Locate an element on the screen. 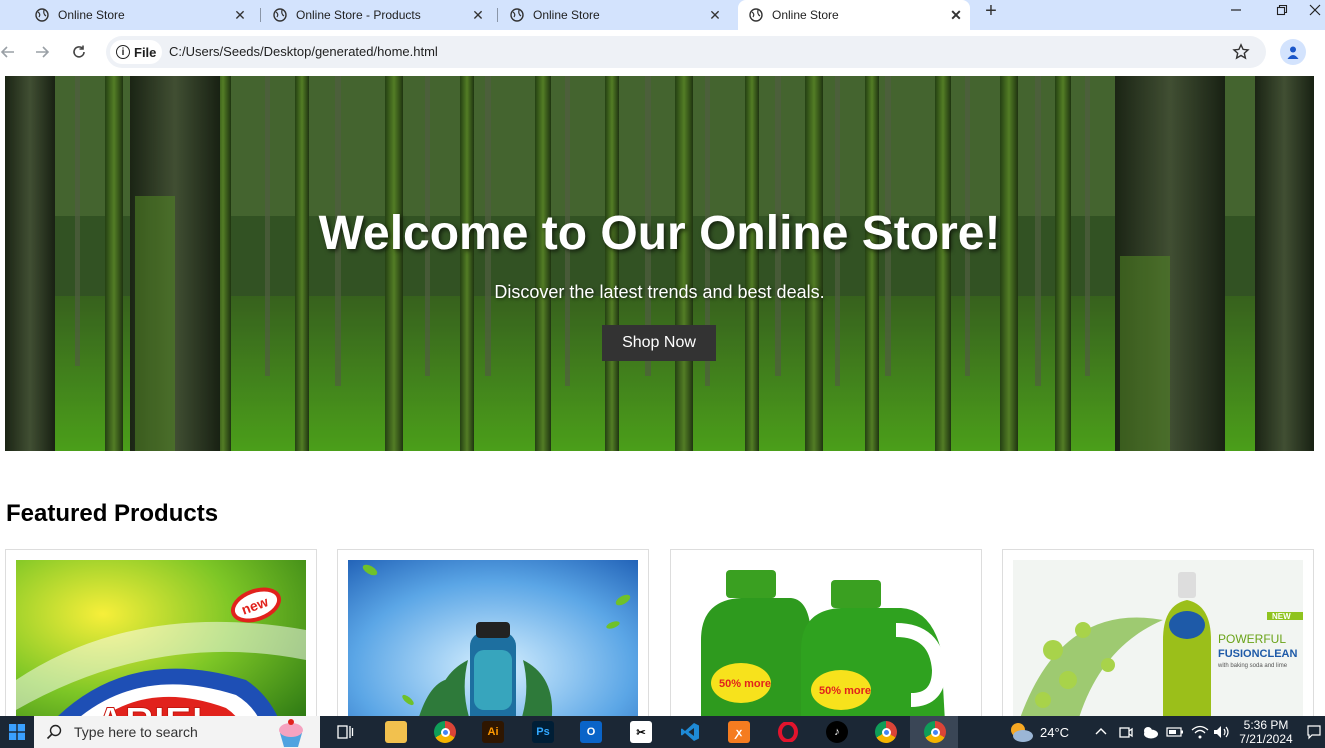 This screenshot has height=748, width=1325. restore-button is located at coordinates (1282, 10).